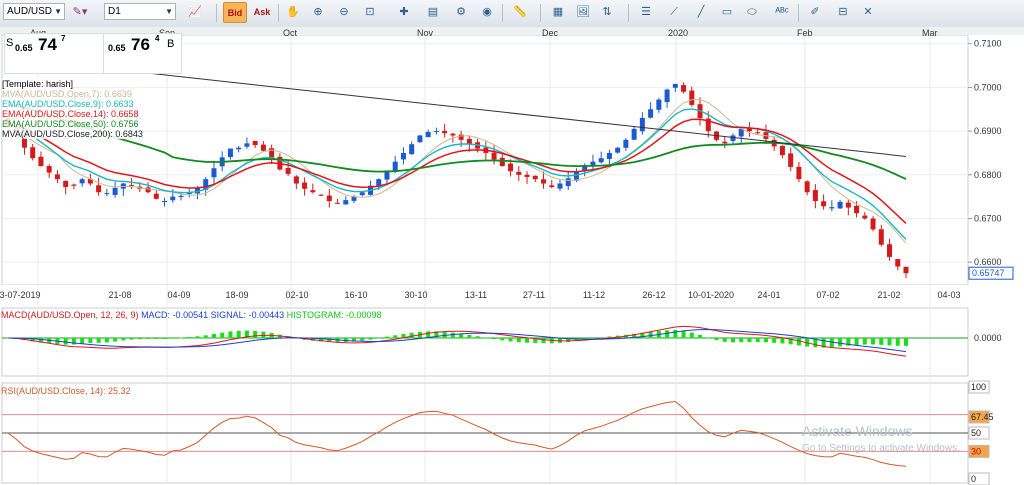 The image size is (1024, 485). What do you see at coordinates (247, 315) in the screenshot?
I see `macd-signal-label: SIGNAL: -0.00443` at bounding box center [247, 315].